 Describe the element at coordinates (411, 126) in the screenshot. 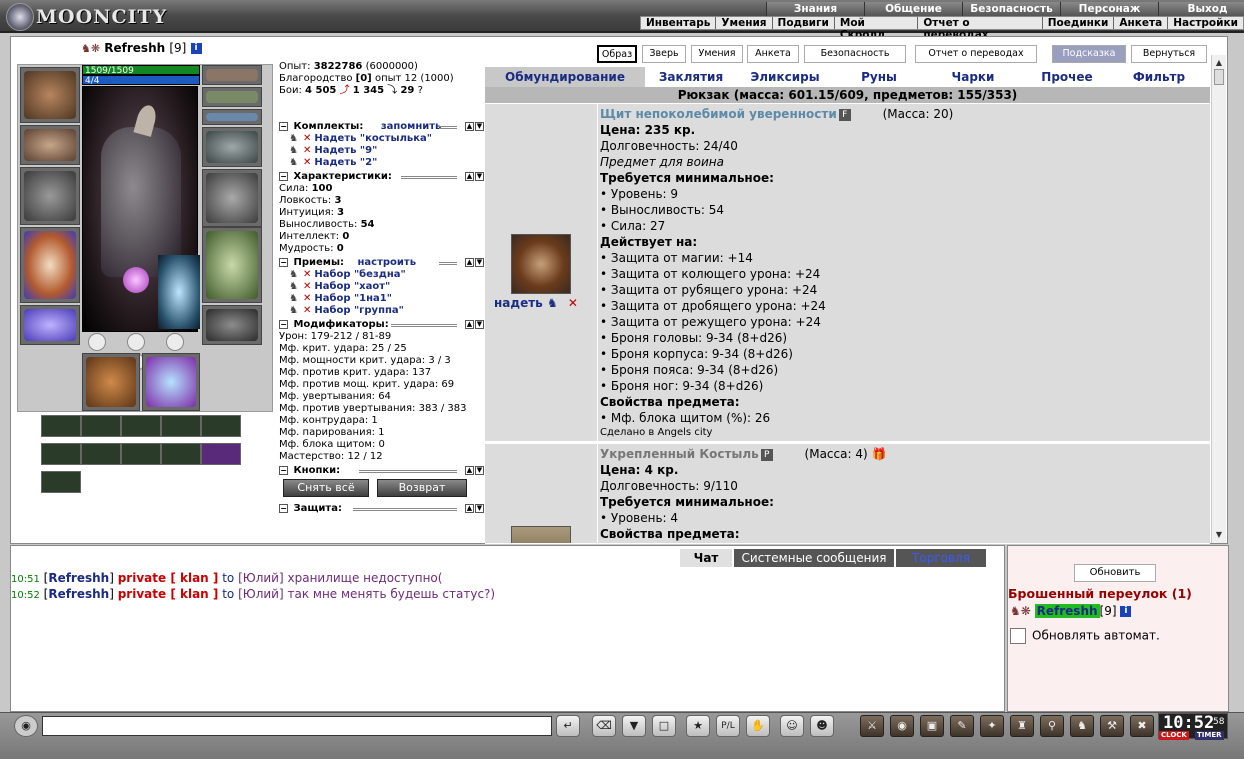

I see `remember-set-link: запомнить` at that location.